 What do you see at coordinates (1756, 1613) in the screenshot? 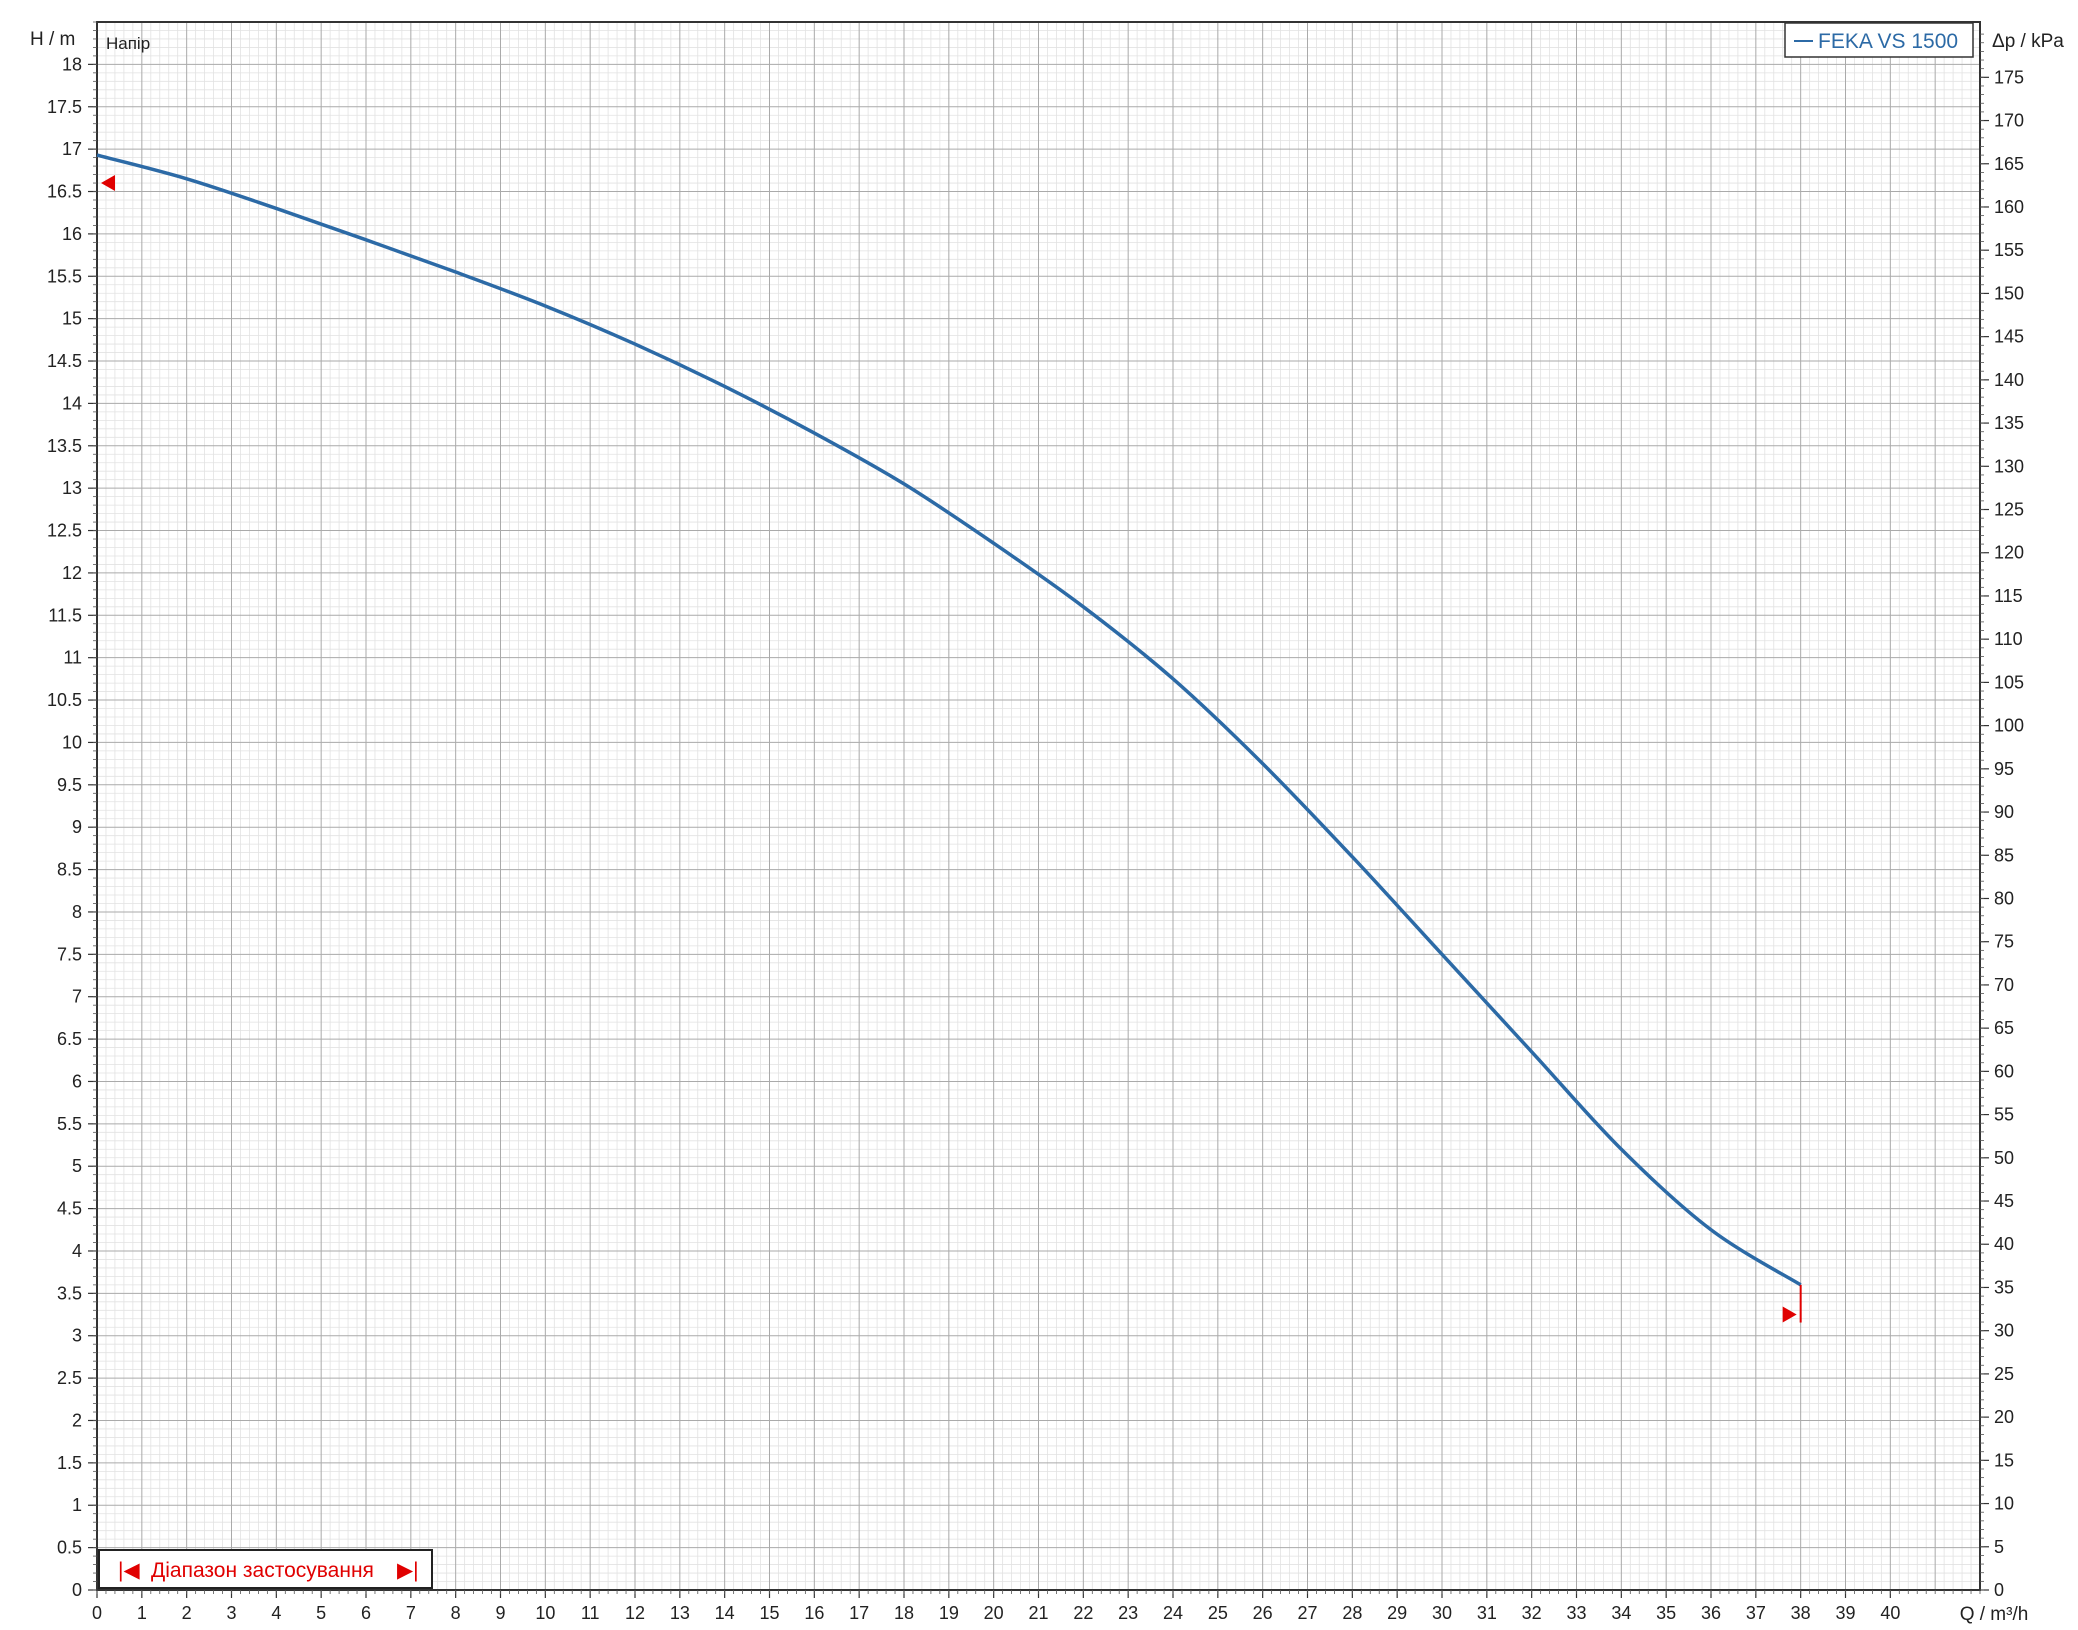
I see `x-tick-label: 37` at bounding box center [1756, 1613].